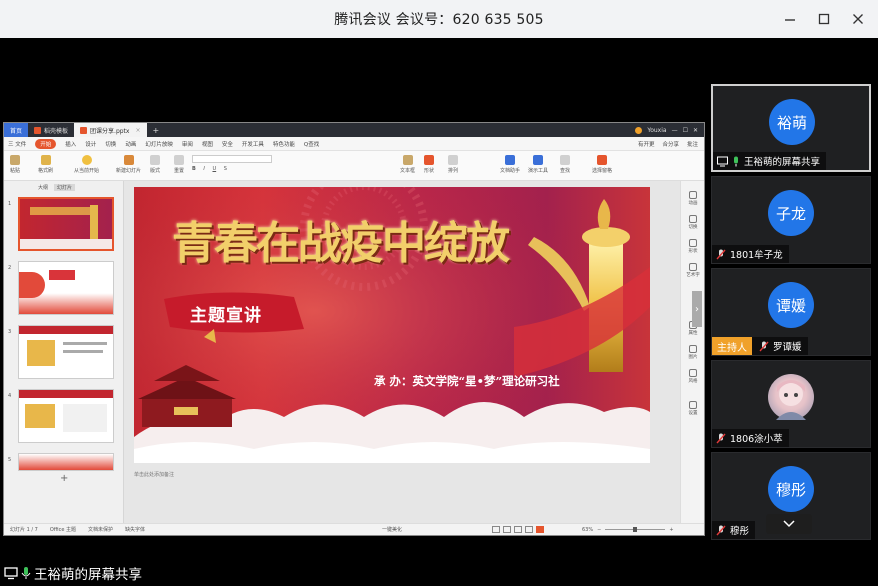  Describe the element at coordinates (693, 352) in the screenshot. I see `tool-picture: 图片` at that location.